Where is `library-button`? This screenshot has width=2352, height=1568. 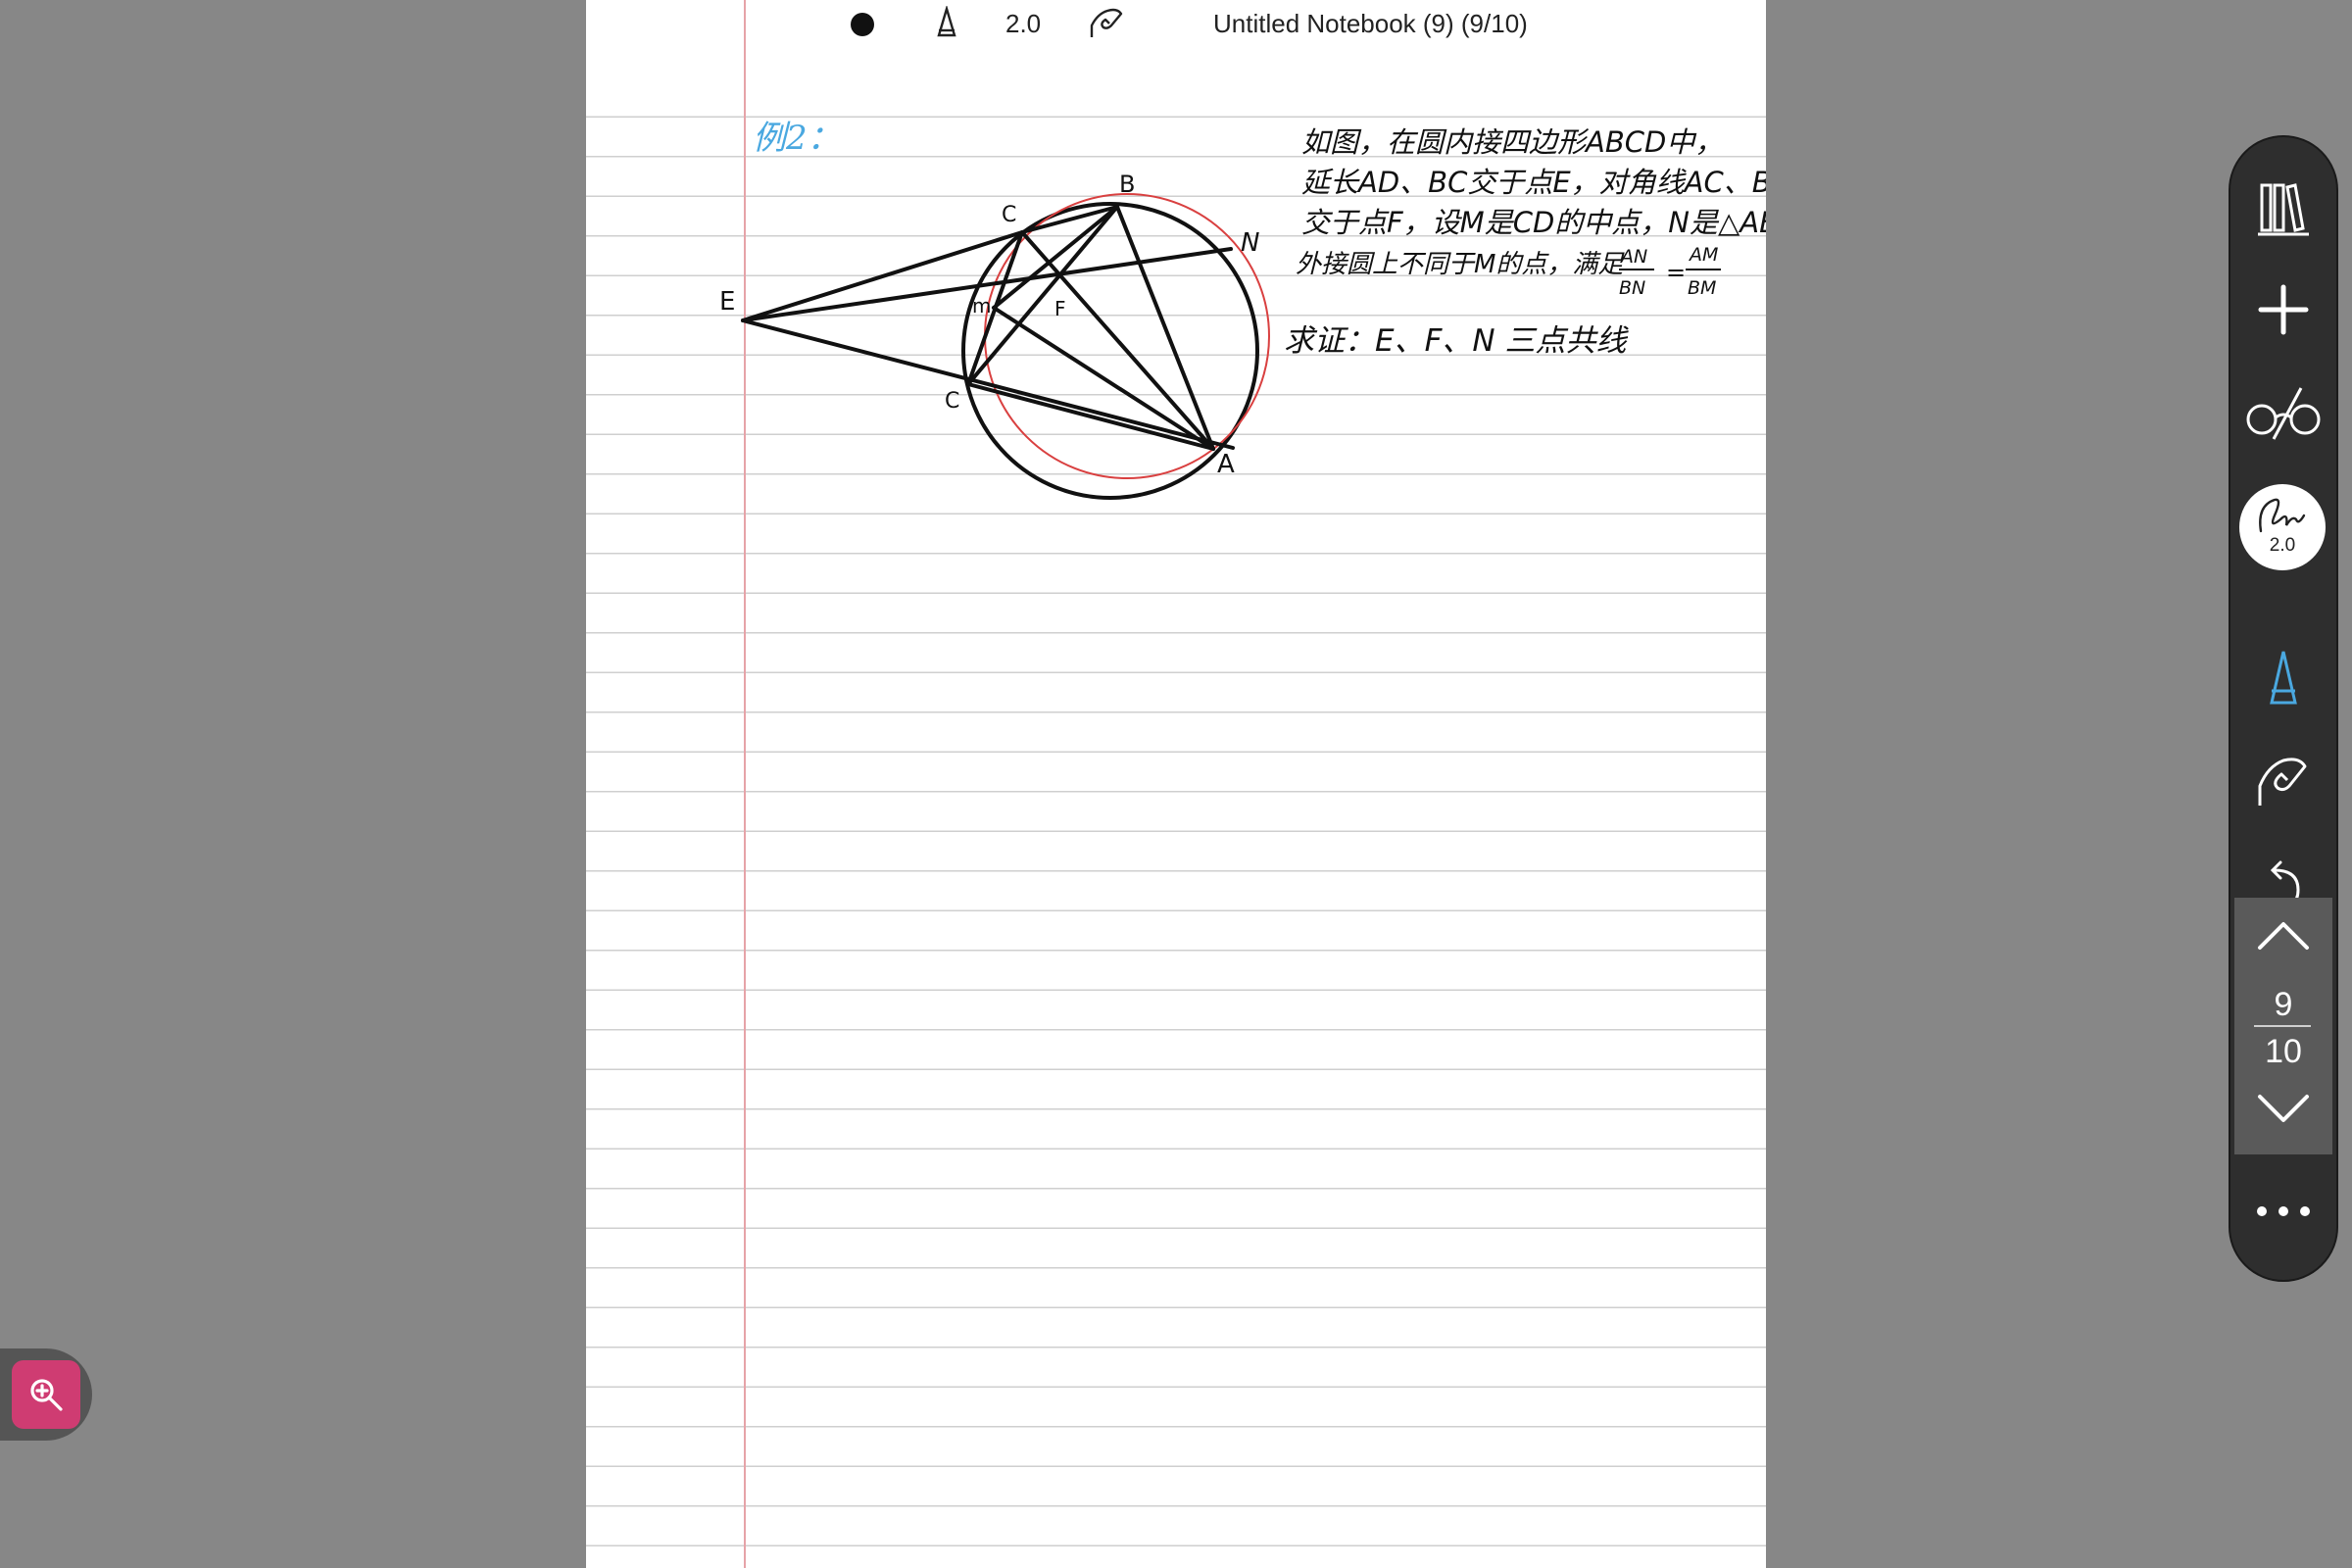 library-button is located at coordinates (2283, 208).